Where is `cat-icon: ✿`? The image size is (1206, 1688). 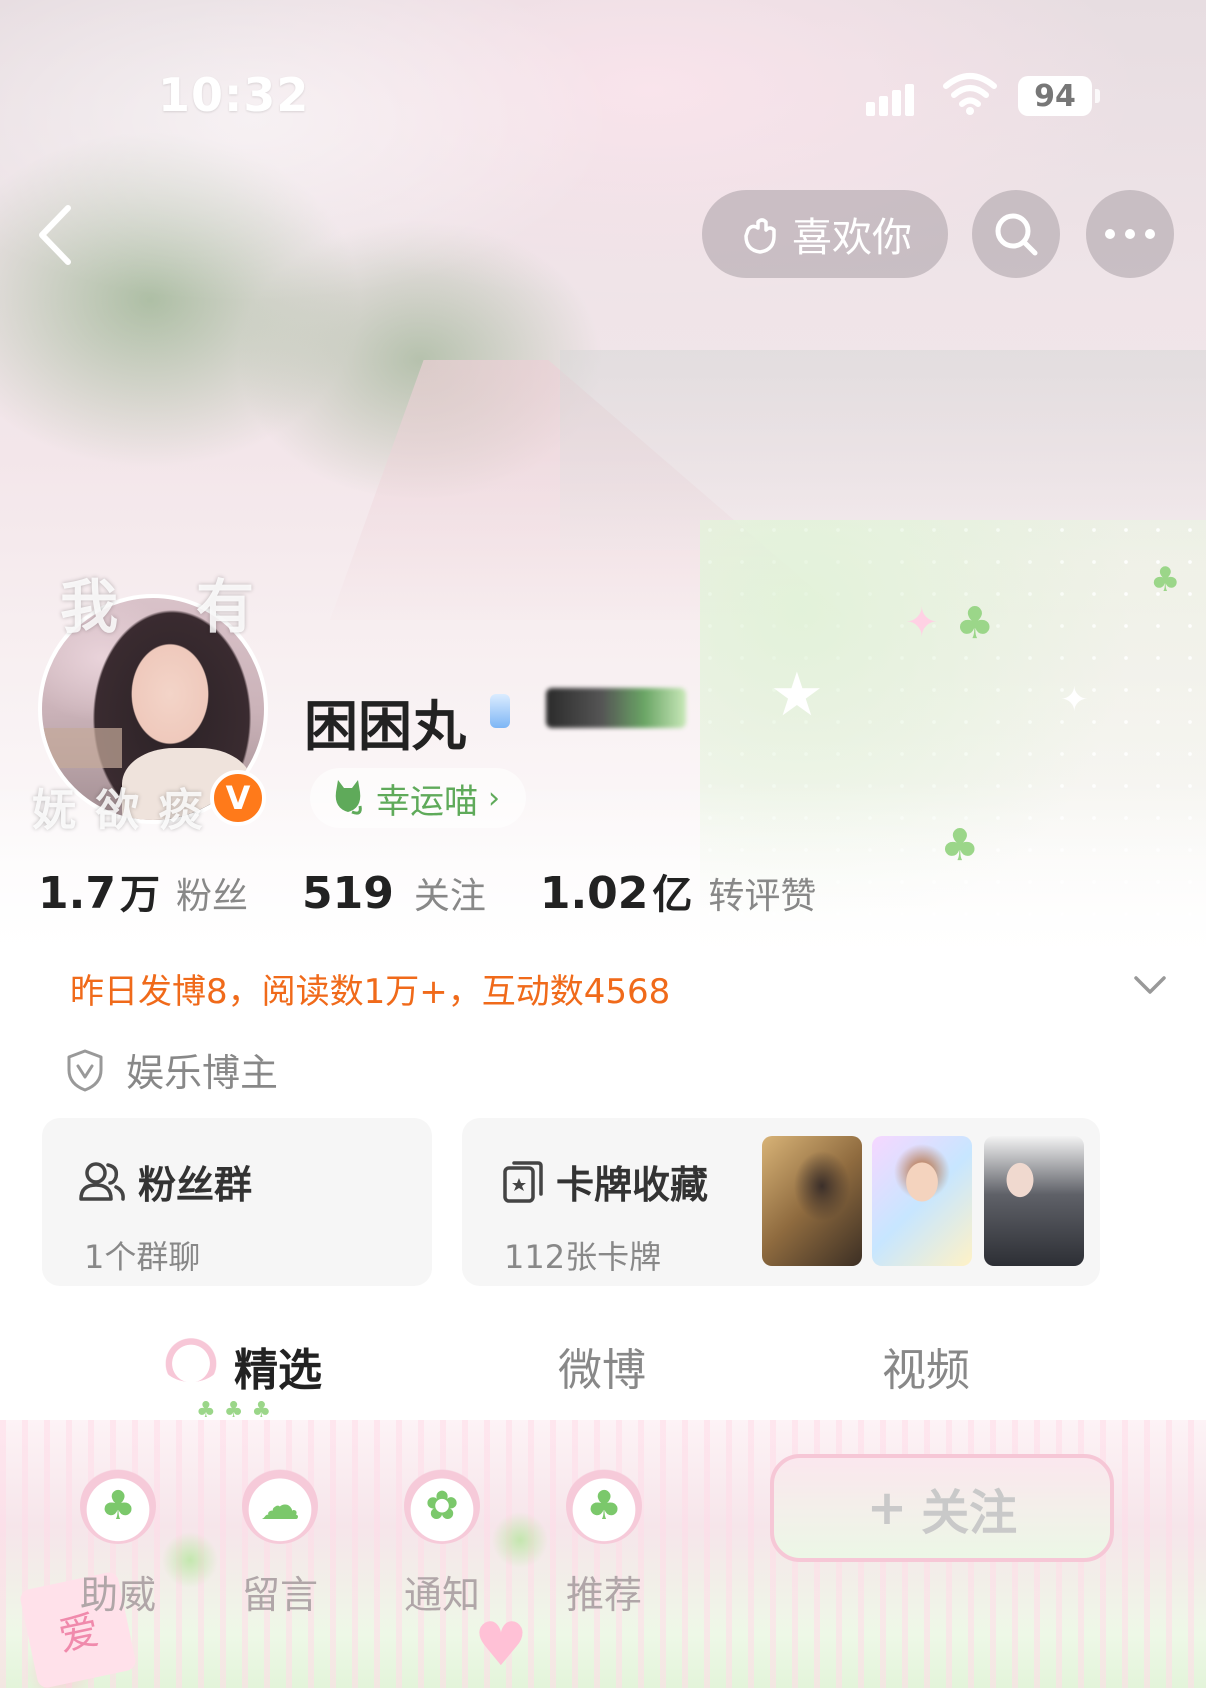
cat-icon: ✿ is located at coordinates (442, 1506).